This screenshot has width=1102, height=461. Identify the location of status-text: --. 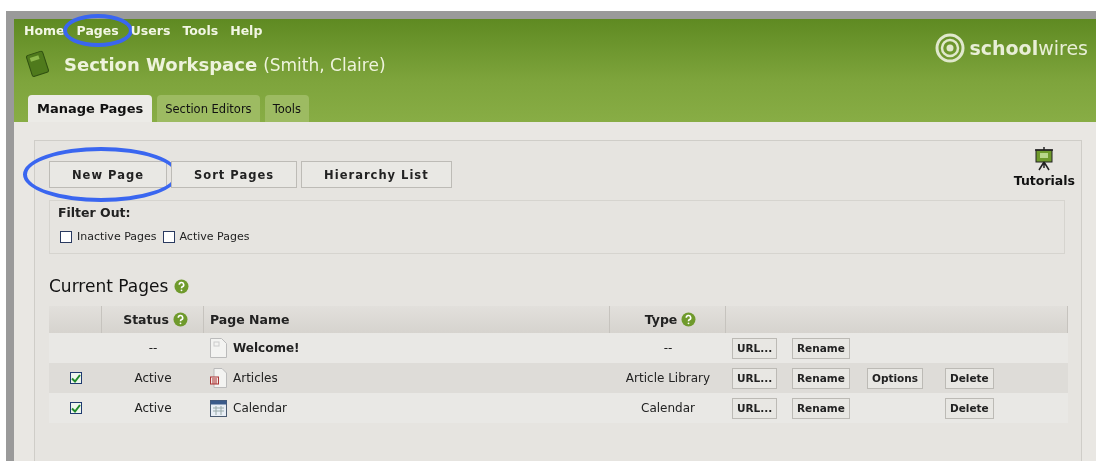
(153, 348).